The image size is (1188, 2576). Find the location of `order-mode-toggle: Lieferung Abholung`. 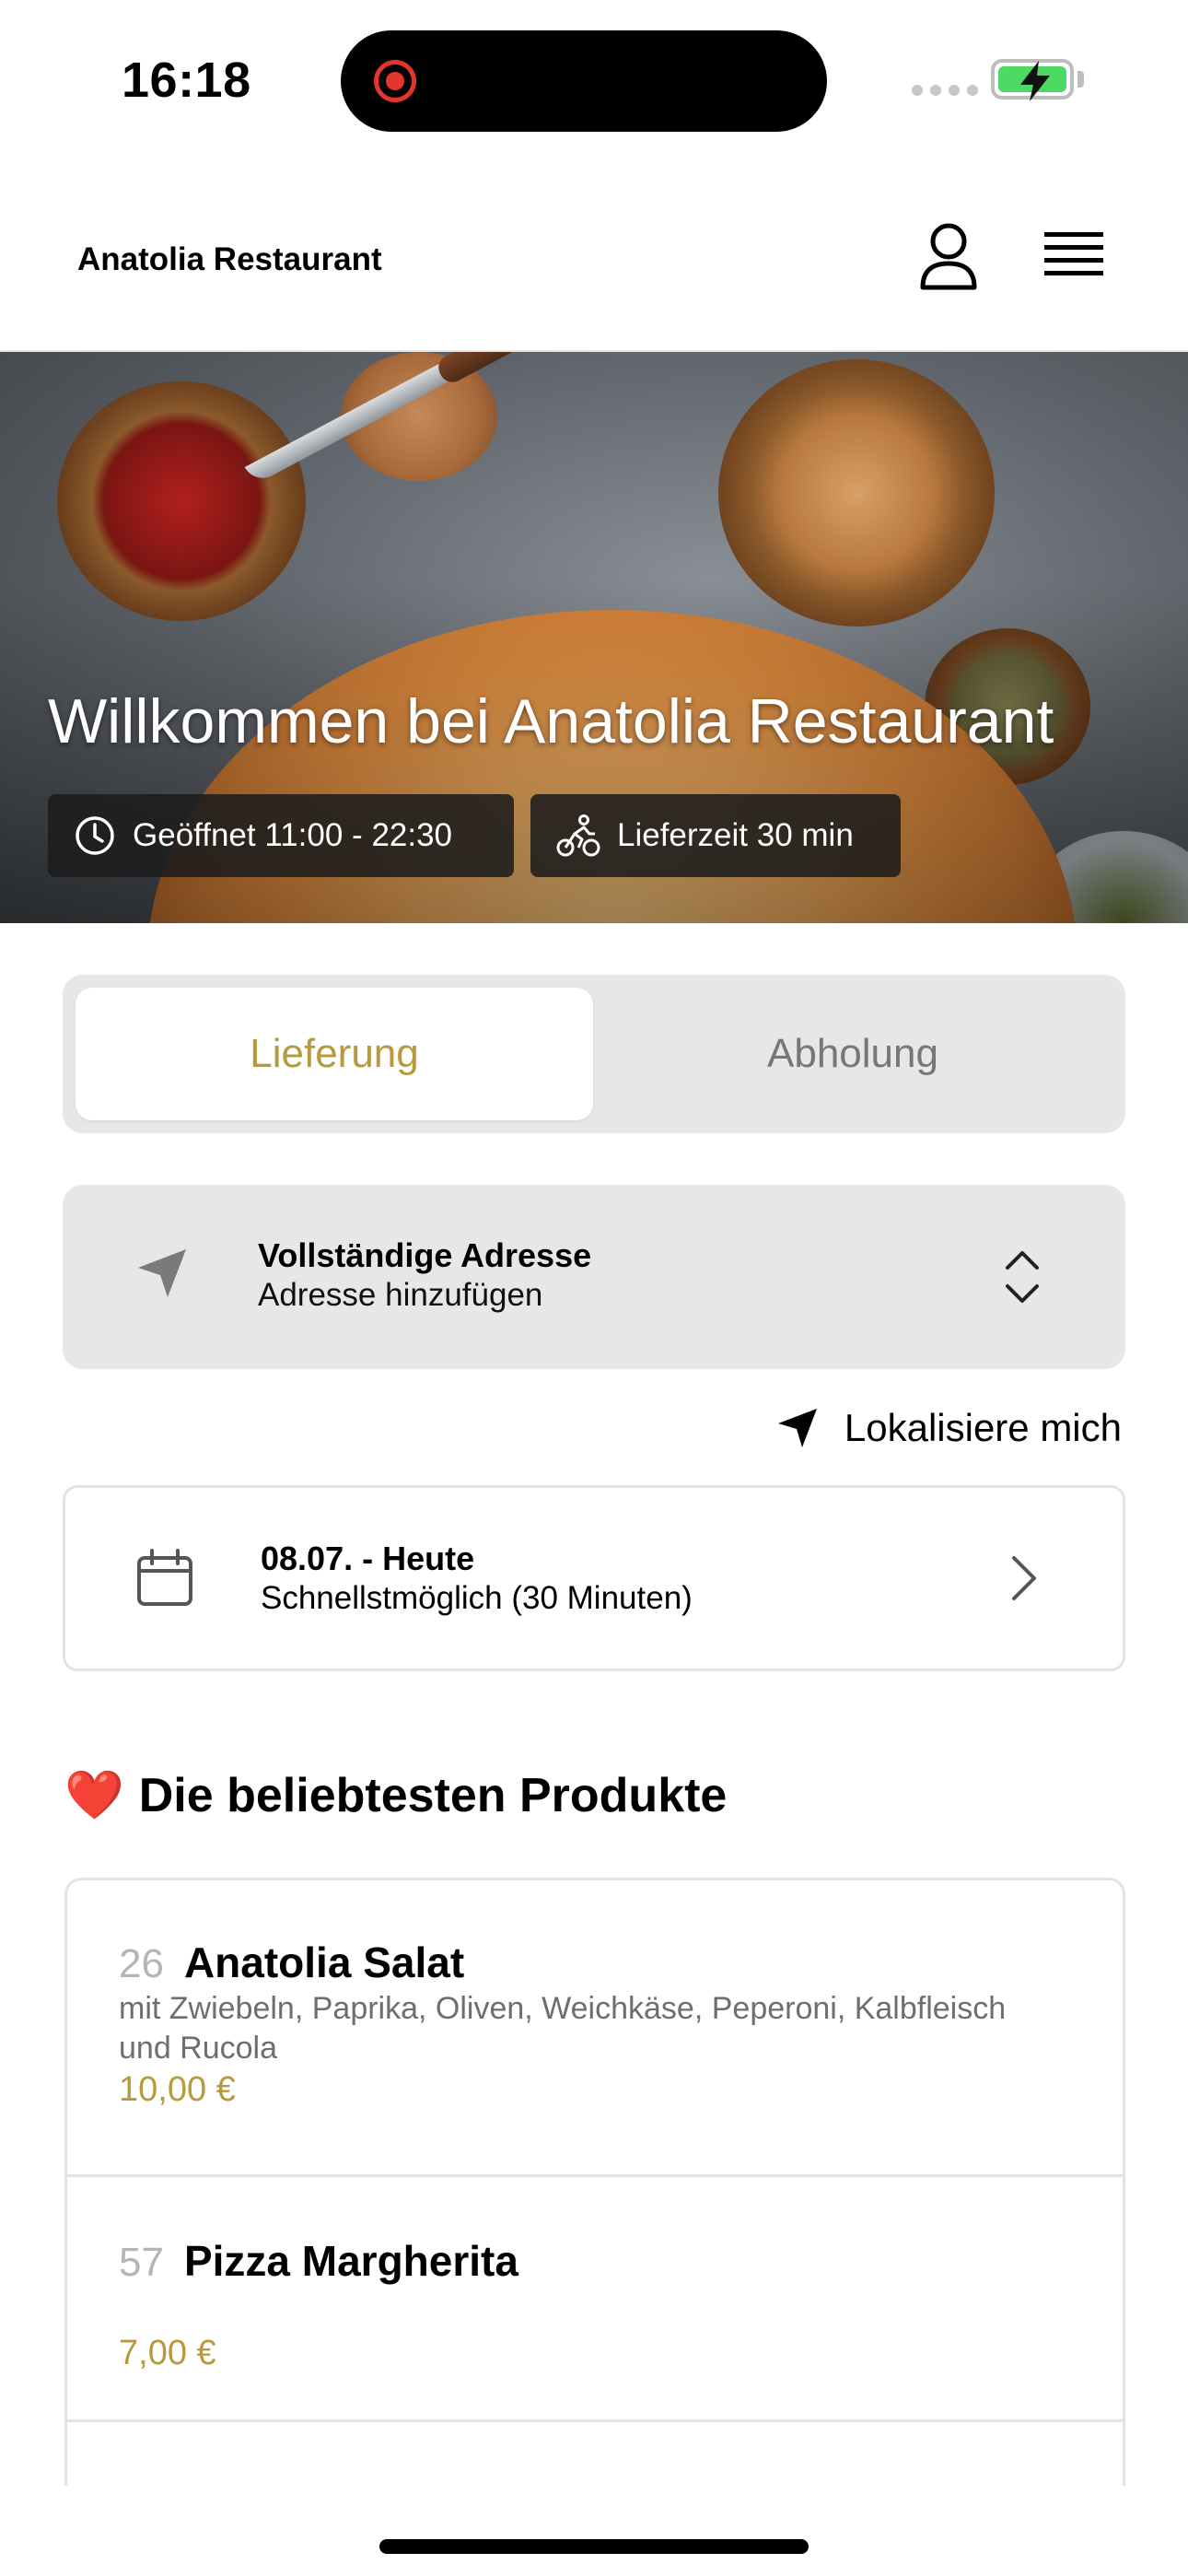

order-mode-toggle: Lieferung Abholung is located at coordinates (594, 1054).